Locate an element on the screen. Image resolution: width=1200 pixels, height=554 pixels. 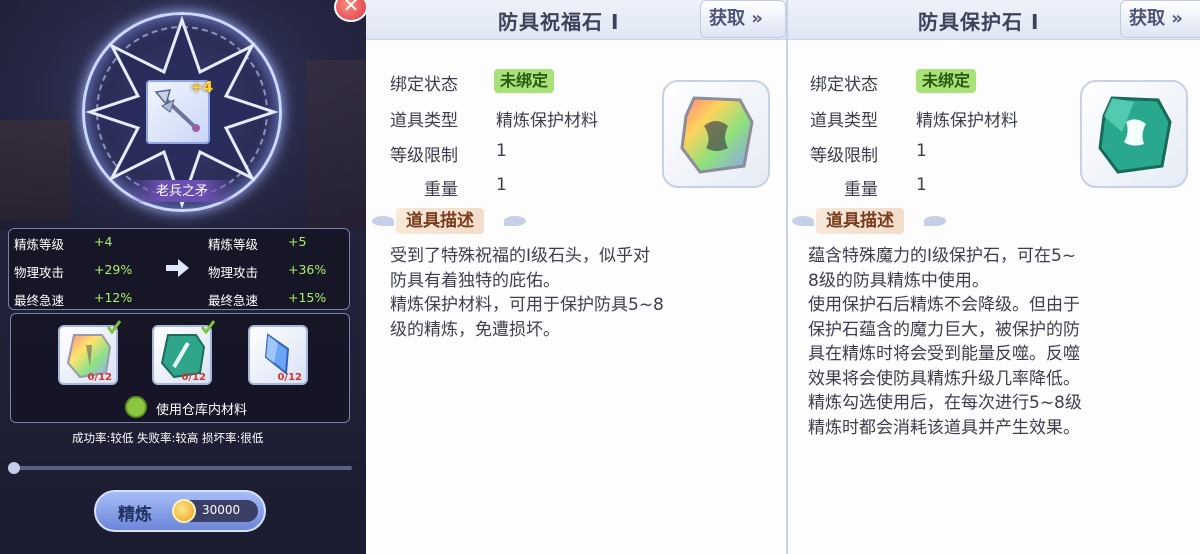
material-slot-crystal: 0/12 is located at coordinates (278, 355).